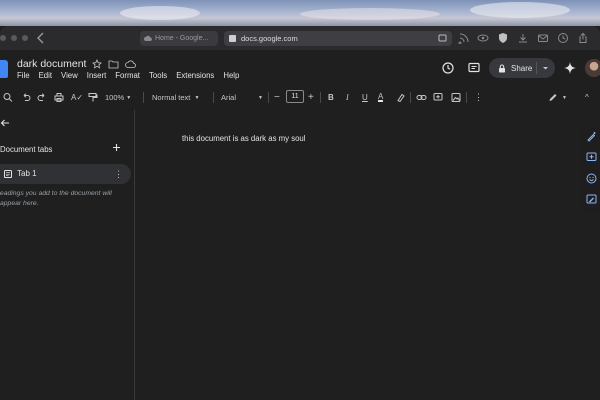 The width and height of the screenshot is (600, 400). Describe the element at coordinates (269, 38) in the screenshot. I see `address-text: docs.google.com` at that location.